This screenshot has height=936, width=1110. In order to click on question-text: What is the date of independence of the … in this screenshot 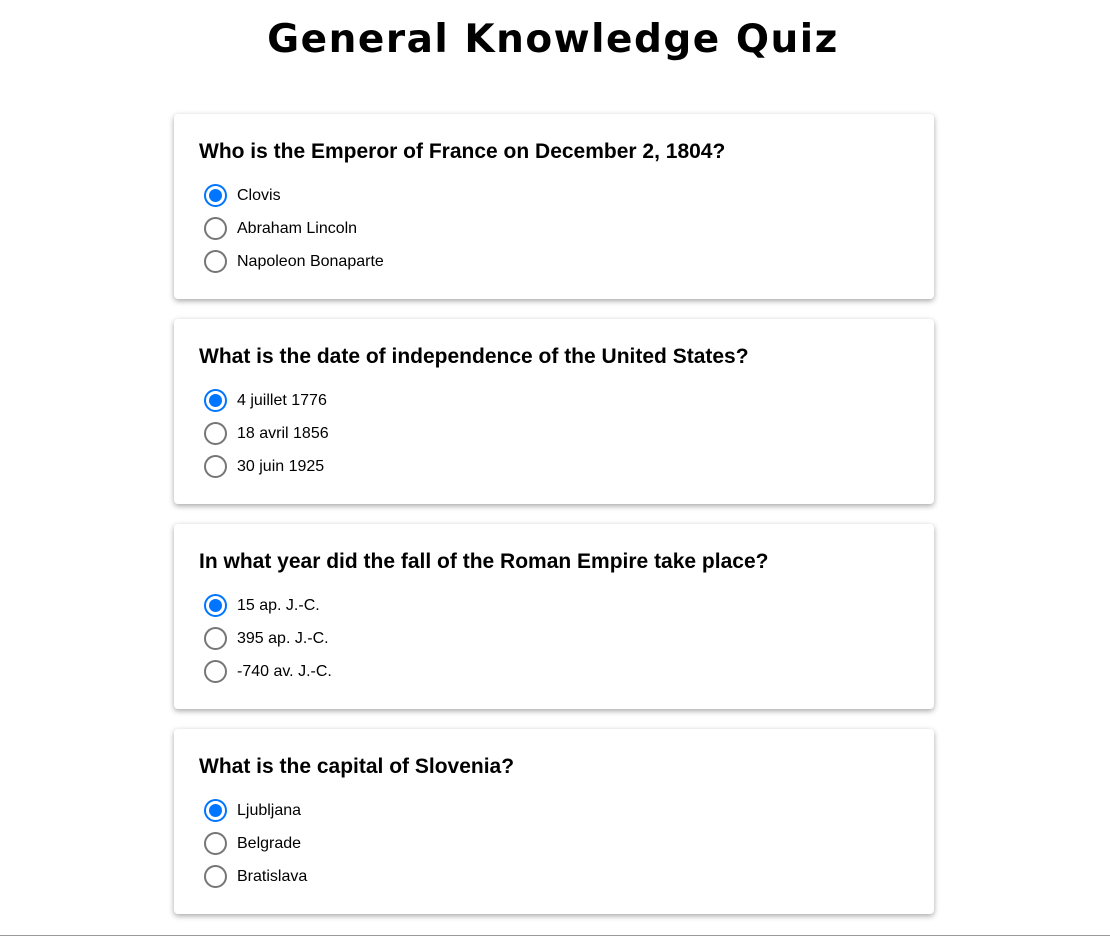, I will do `click(474, 356)`.